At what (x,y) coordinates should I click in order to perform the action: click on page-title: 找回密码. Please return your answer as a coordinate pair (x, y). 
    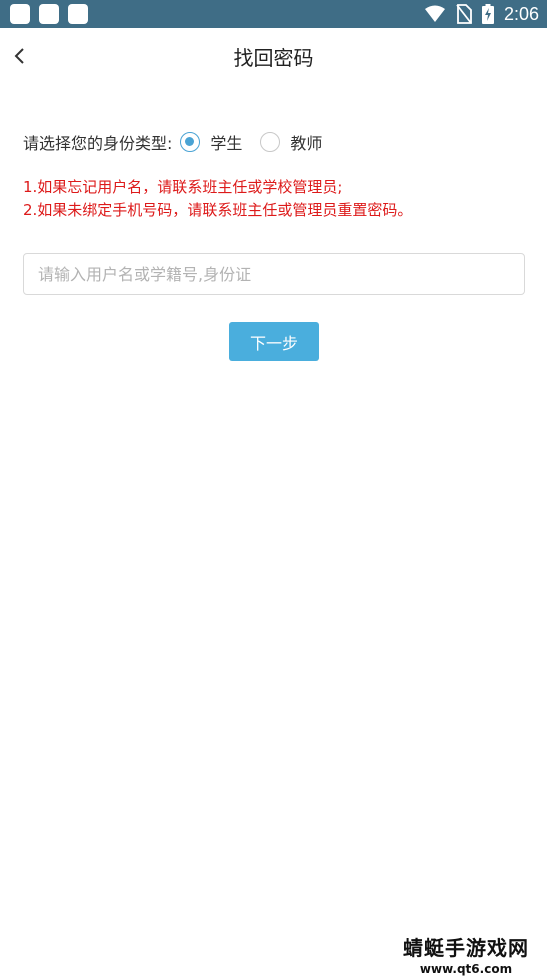
    Looking at the image, I should click on (273, 58).